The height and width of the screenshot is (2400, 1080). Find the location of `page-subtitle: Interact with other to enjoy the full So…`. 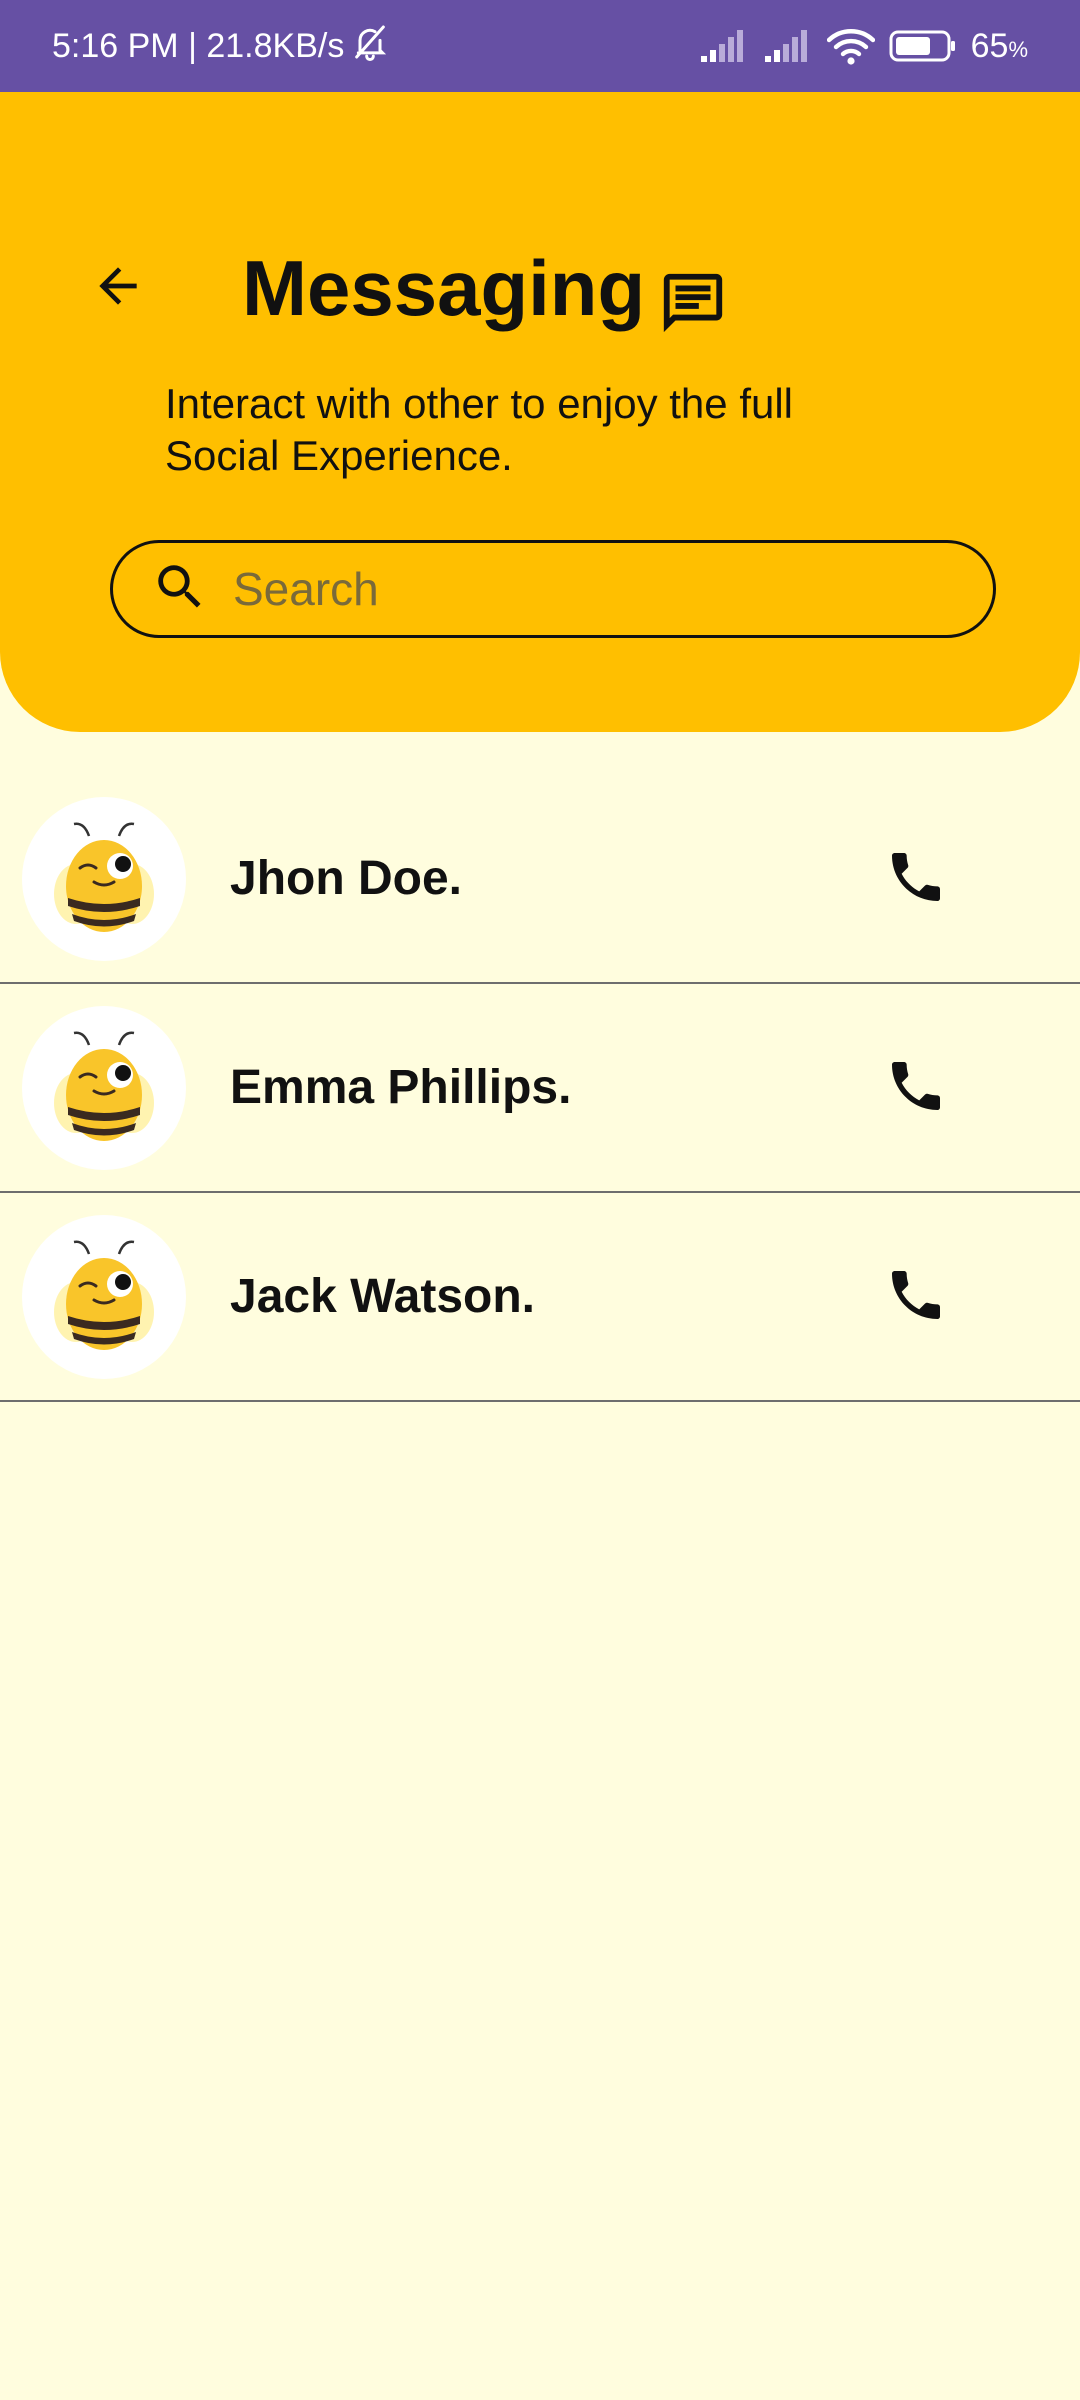

page-subtitle: Interact with other to enjoy the full So… is located at coordinates (479, 429).